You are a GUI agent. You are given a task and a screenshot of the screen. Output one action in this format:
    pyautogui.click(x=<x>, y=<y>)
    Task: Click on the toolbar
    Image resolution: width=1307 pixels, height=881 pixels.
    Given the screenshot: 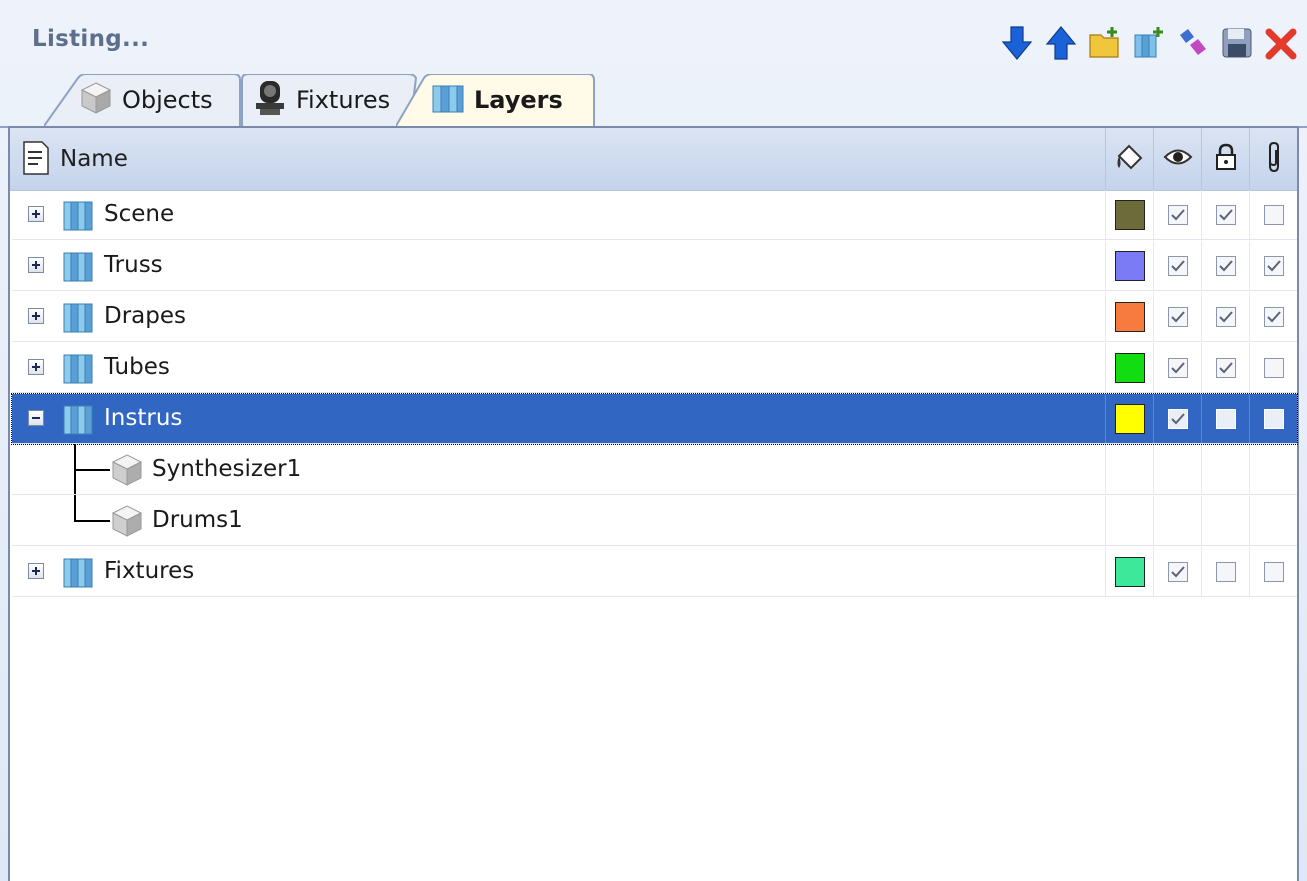 What is the action you would take?
    pyautogui.click(x=1149, y=43)
    